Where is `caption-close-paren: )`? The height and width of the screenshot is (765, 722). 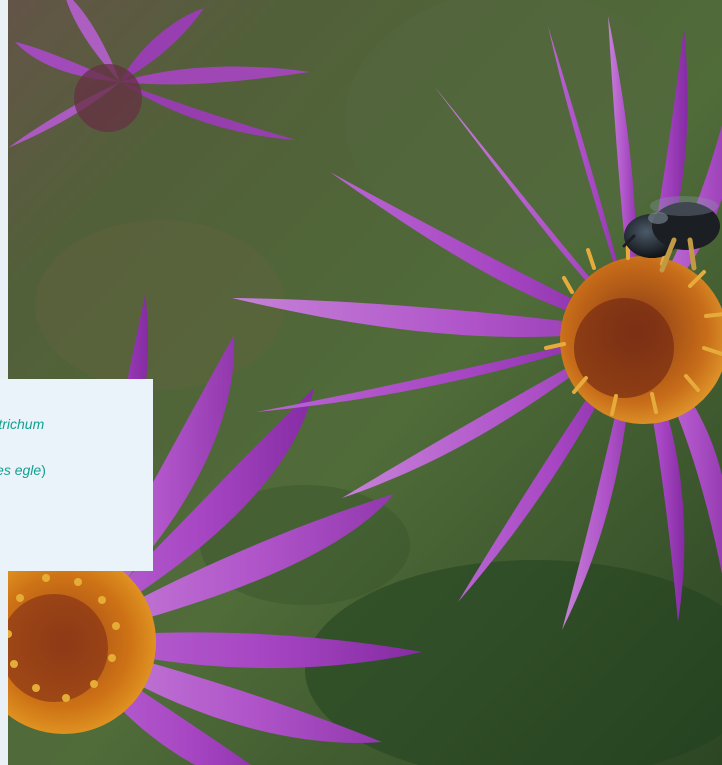
caption-close-paren: ) is located at coordinates (43, 470).